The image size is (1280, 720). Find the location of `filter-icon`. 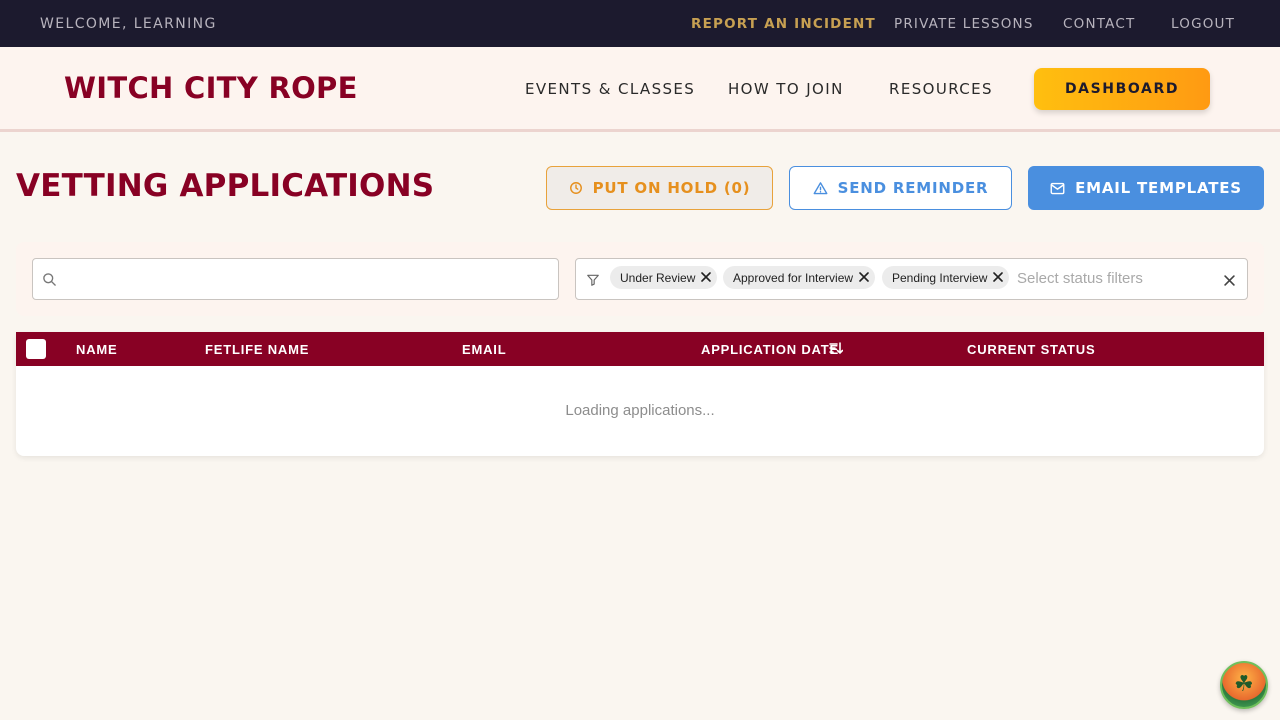

filter-icon is located at coordinates (593, 282).